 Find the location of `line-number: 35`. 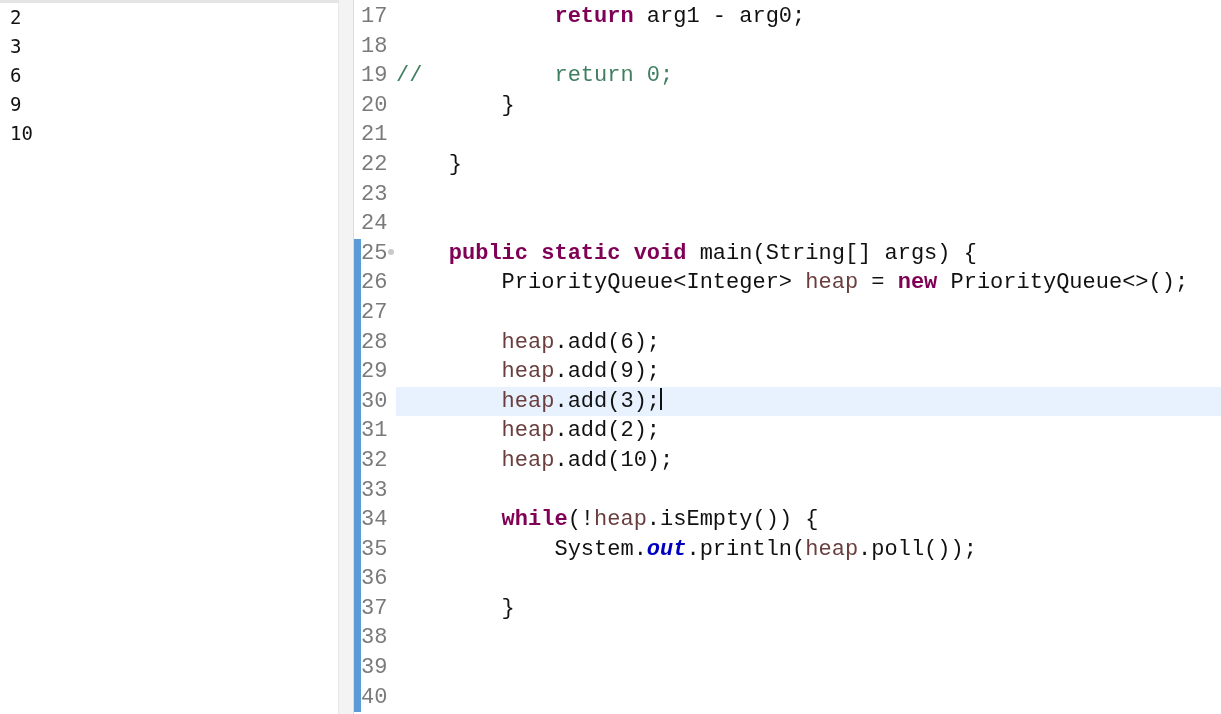

line-number: 35 is located at coordinates (374, 549).